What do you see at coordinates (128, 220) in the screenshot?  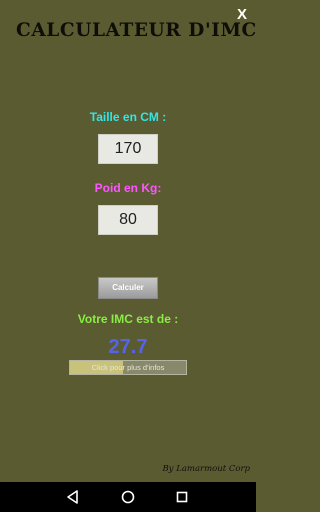 I see `poids-input` at bounding box center [128, 220].